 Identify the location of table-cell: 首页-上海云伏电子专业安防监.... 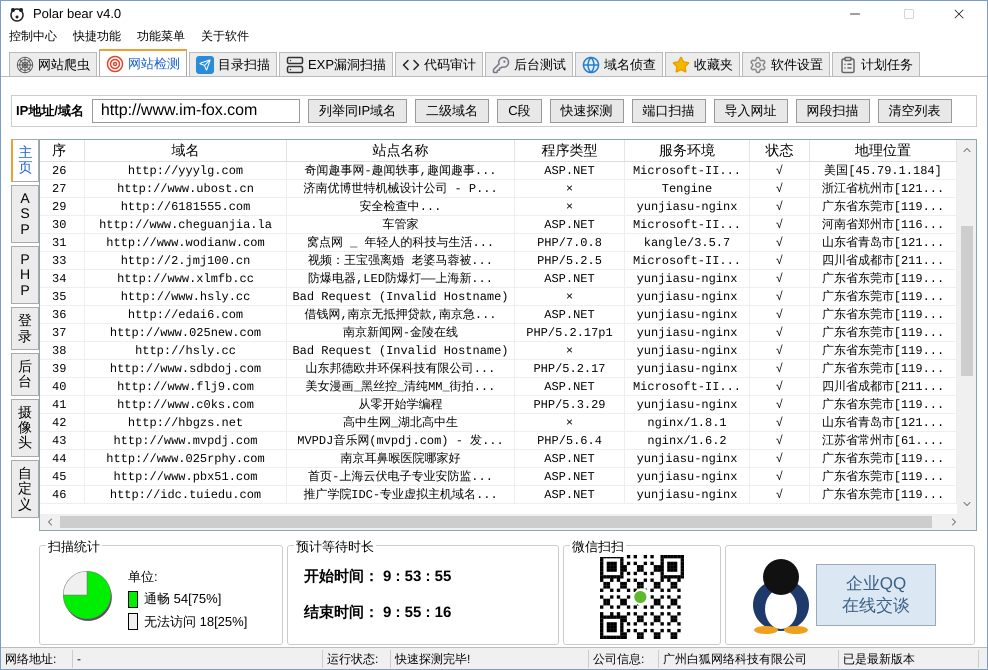
(401, 476).